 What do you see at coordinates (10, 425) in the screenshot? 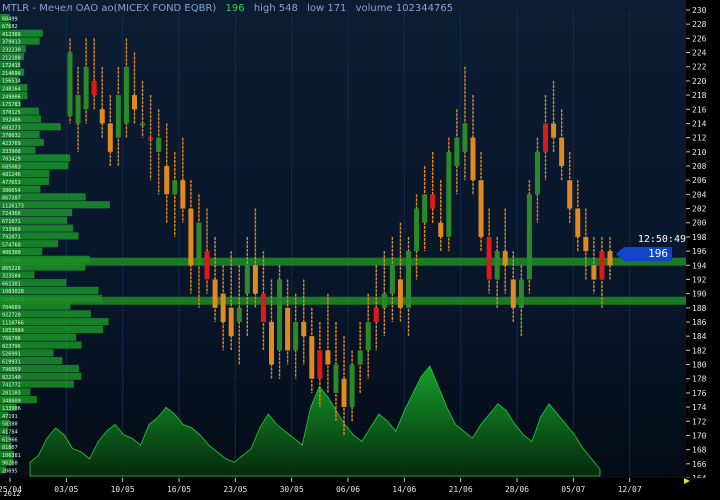
I see `profile-label: 58380` at bounding box center [10, 425].